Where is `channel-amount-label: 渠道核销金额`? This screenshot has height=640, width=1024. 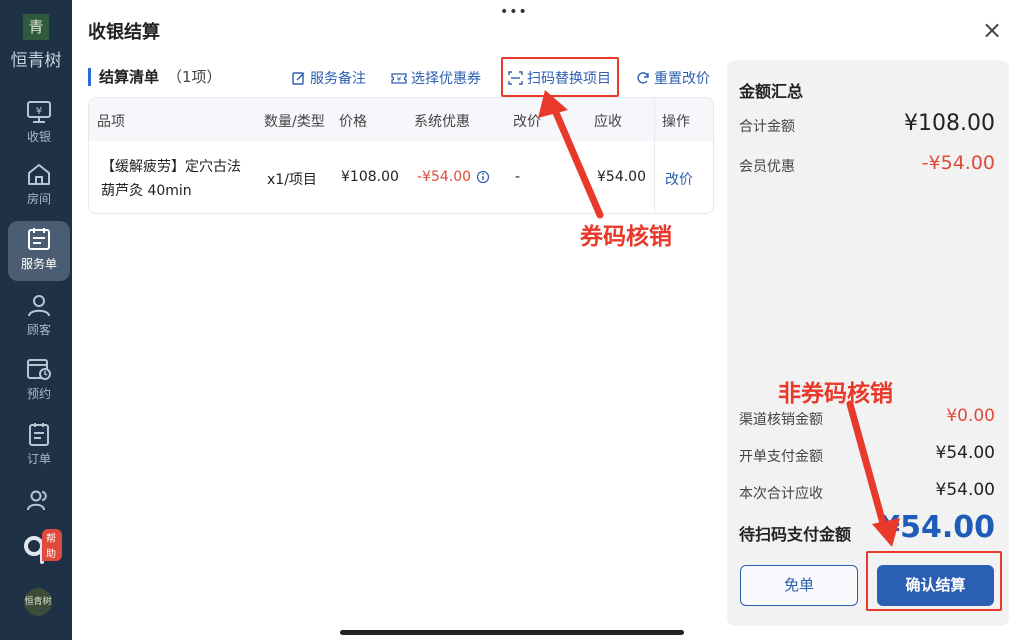
channel-amount-label: 渠道核销金额 is located at coordinates (781, 420).